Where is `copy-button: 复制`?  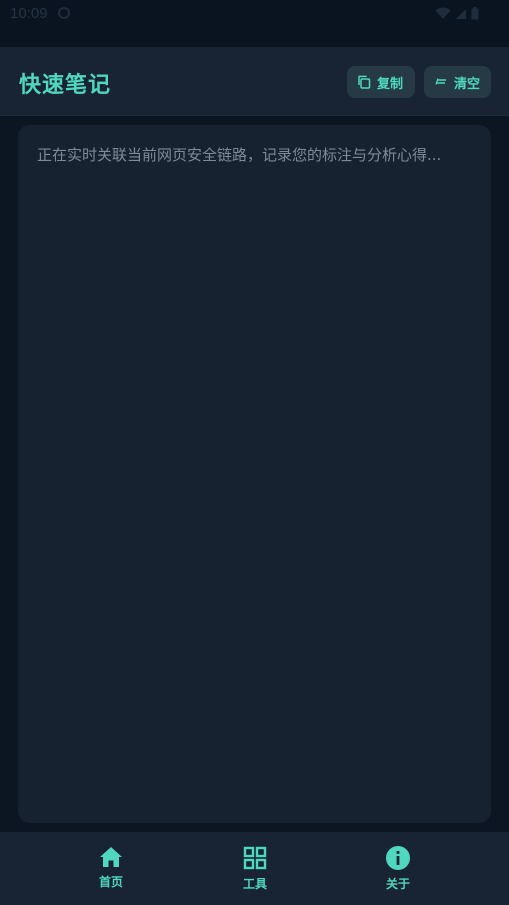
copy-button: 复制 is located at coordinates (381, 82).